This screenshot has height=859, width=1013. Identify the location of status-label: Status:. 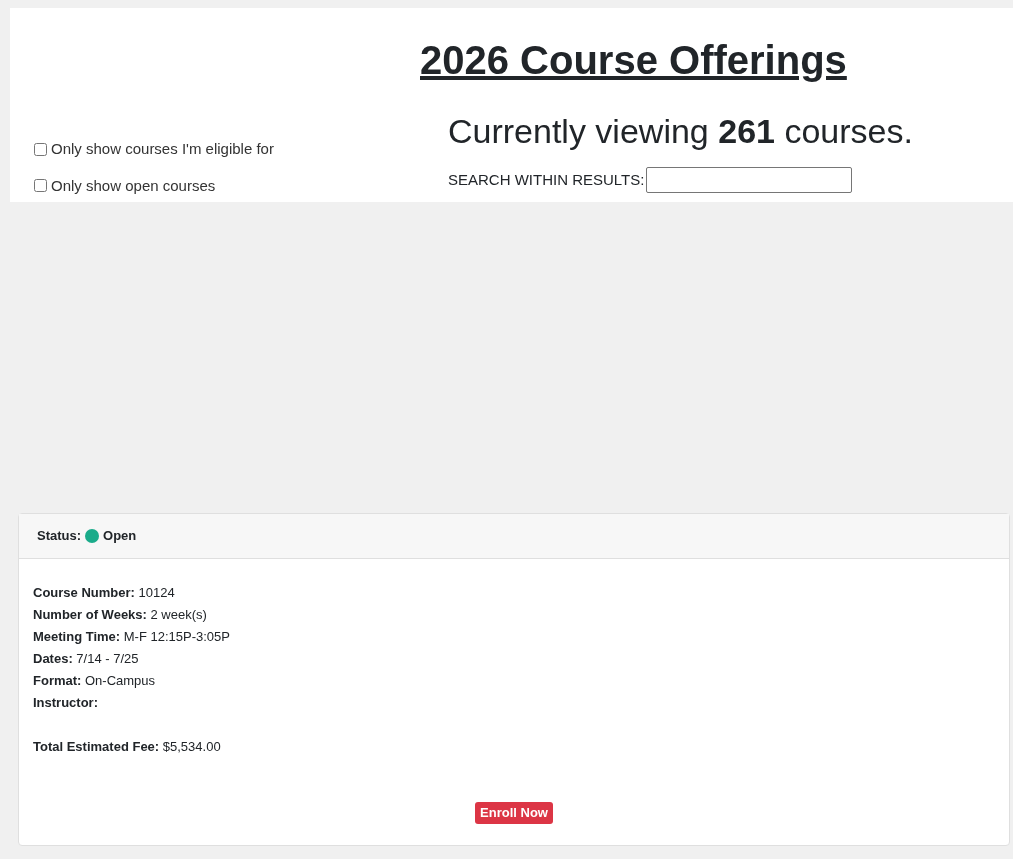
(59, 536).